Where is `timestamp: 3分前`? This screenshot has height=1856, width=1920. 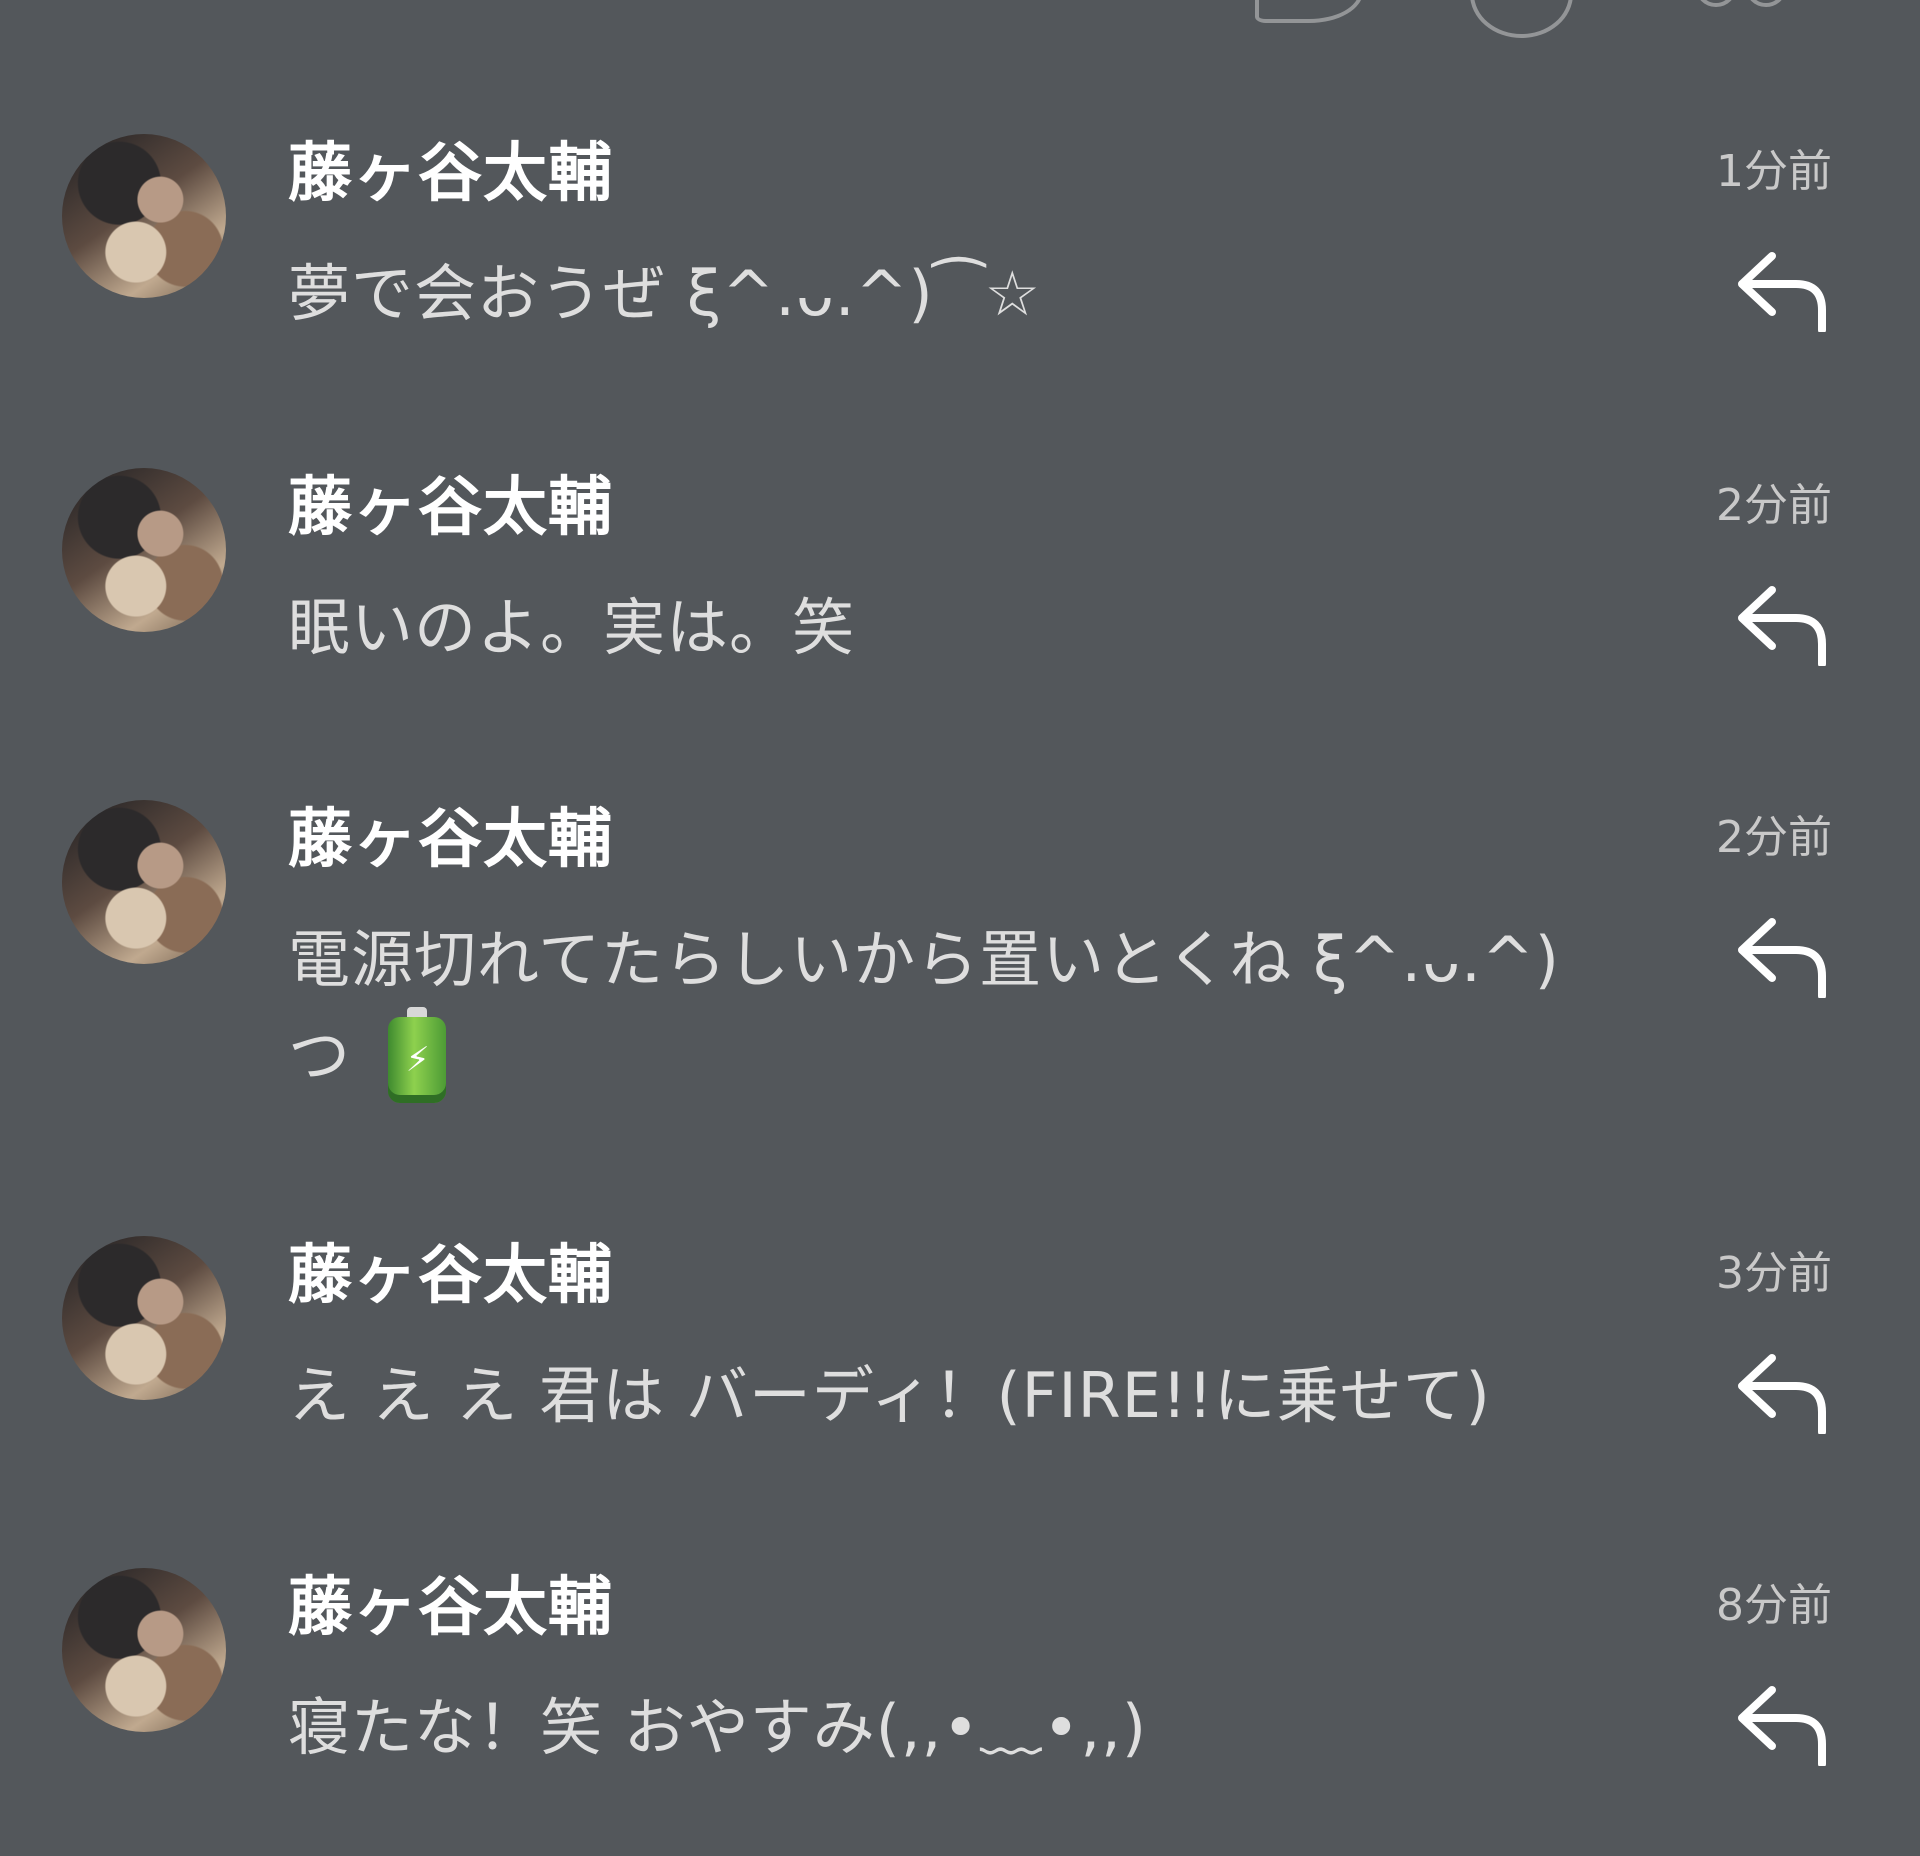 timestamp: 3分前 is located at coordinates (1774, 1273).